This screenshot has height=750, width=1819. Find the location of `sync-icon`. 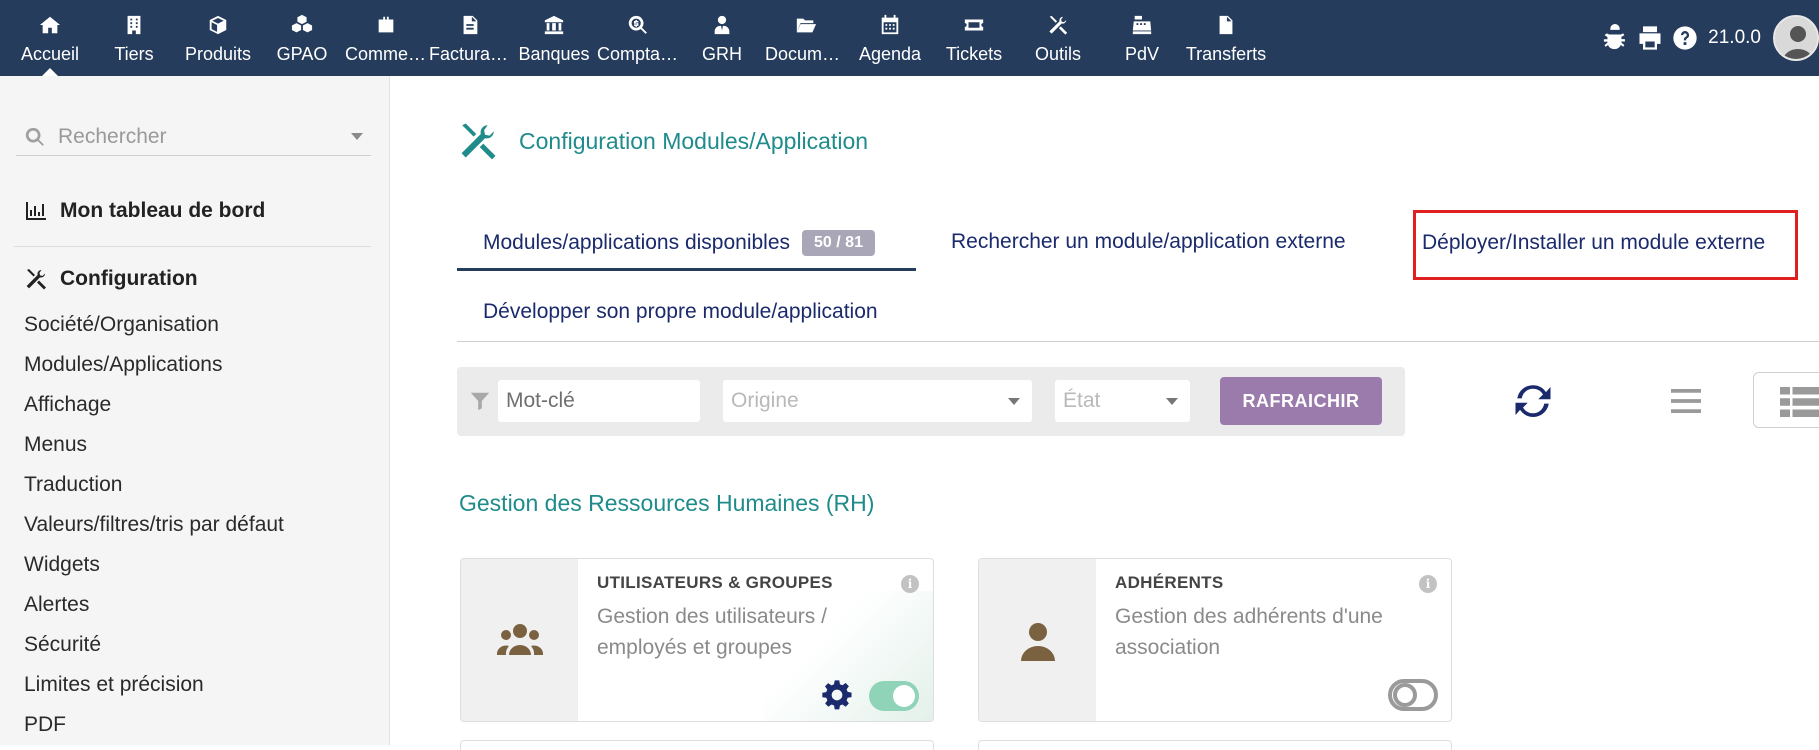

sync-icon is located at coordinates (1533, 401).